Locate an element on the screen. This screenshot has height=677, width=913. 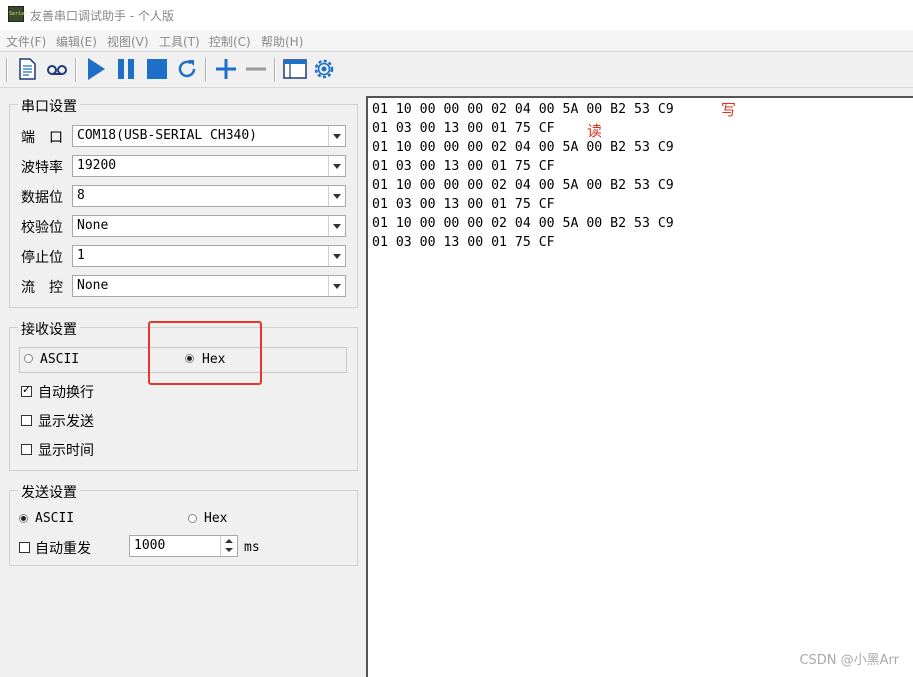
pause-icon is located at coordinates (126, 69).